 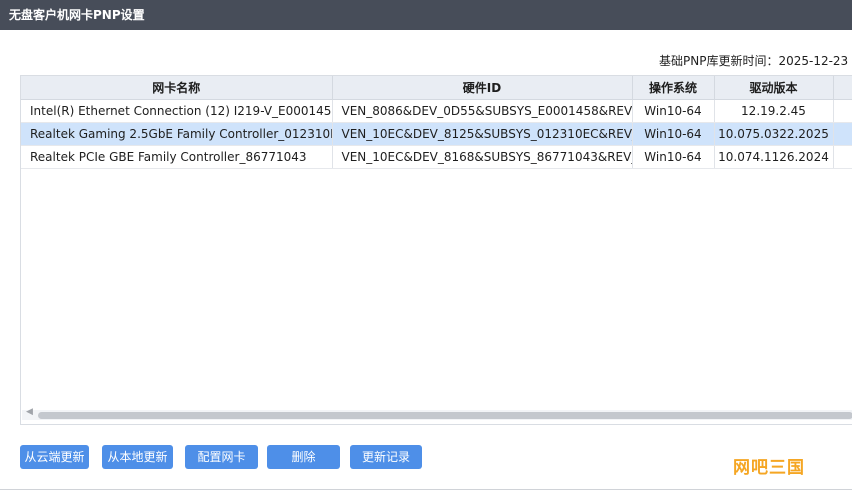 What do you see at coordinates (426, 489) in the screenshot?
I see `bottom-divider` at bounding box center [426, 489].